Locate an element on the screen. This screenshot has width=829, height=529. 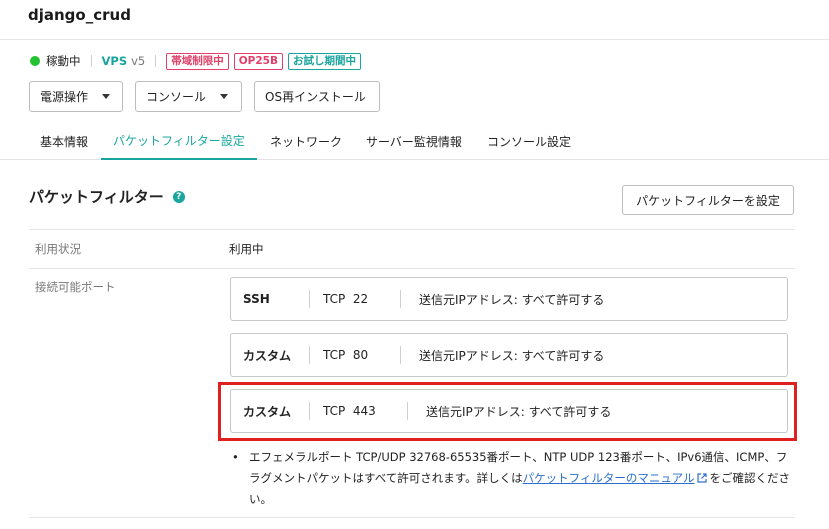
server-status-row: 稼動中 VPS v5 帯域制限中 OP25B お試し期間中 is located at coordinates (198, 61).